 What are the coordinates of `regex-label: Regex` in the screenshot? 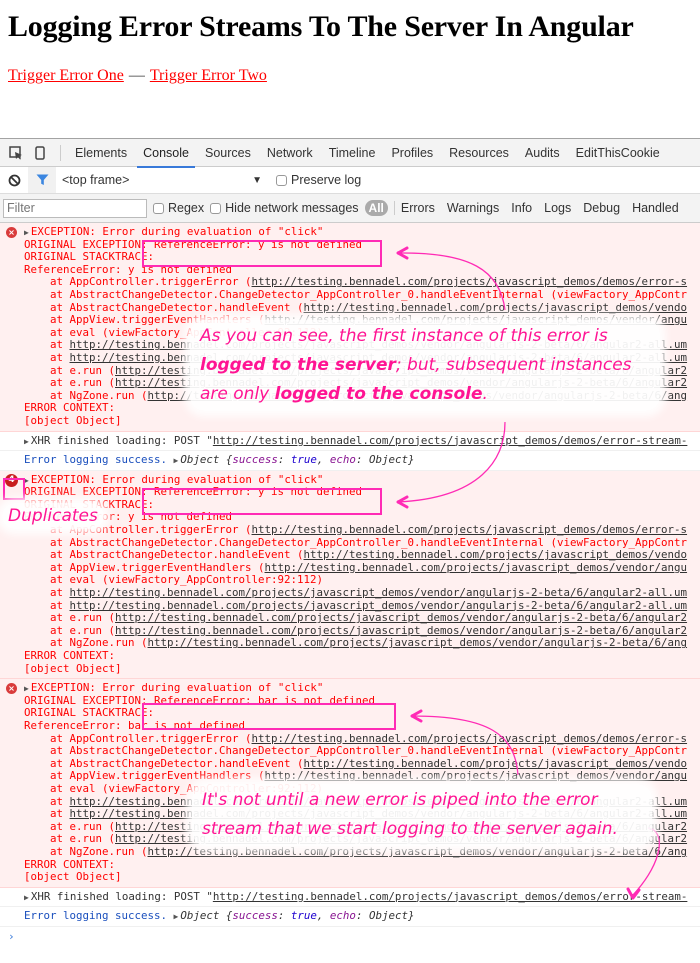 It's located at (186, 208).